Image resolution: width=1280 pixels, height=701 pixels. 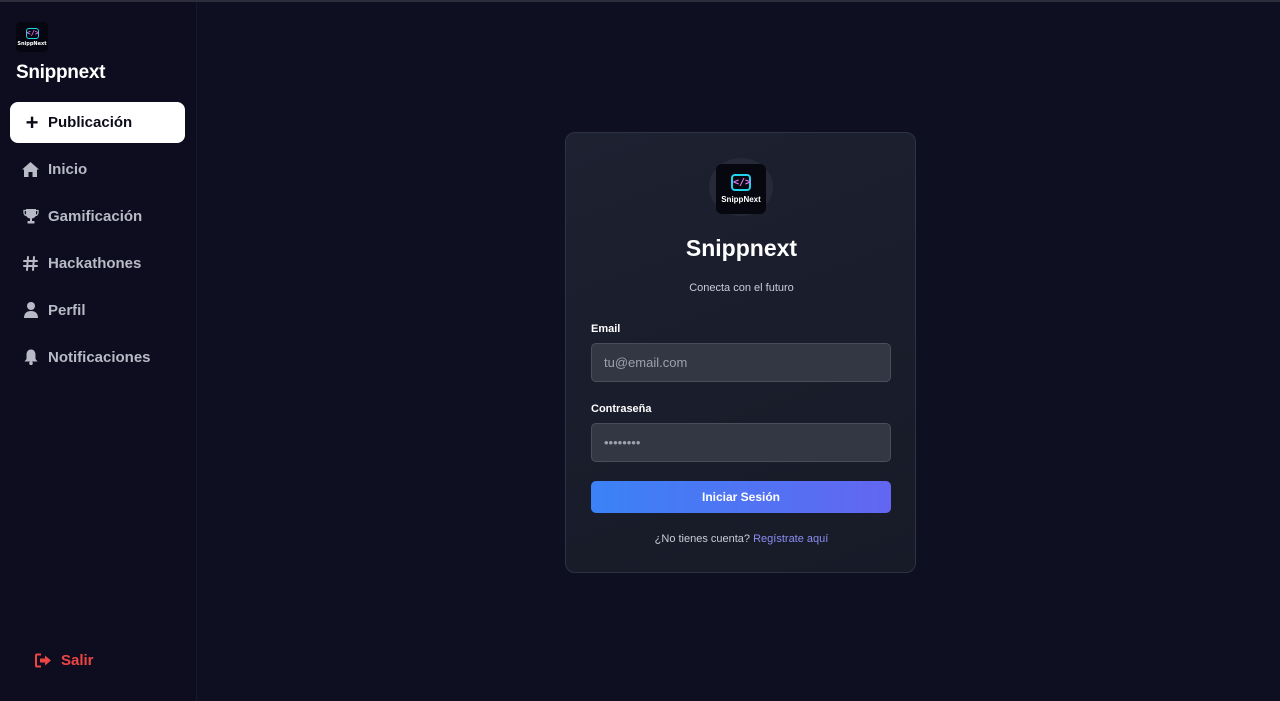 What do you see at coordinates (30, 310) in the screenshot?
I see `user-icon` at bounding box center [30, 310].